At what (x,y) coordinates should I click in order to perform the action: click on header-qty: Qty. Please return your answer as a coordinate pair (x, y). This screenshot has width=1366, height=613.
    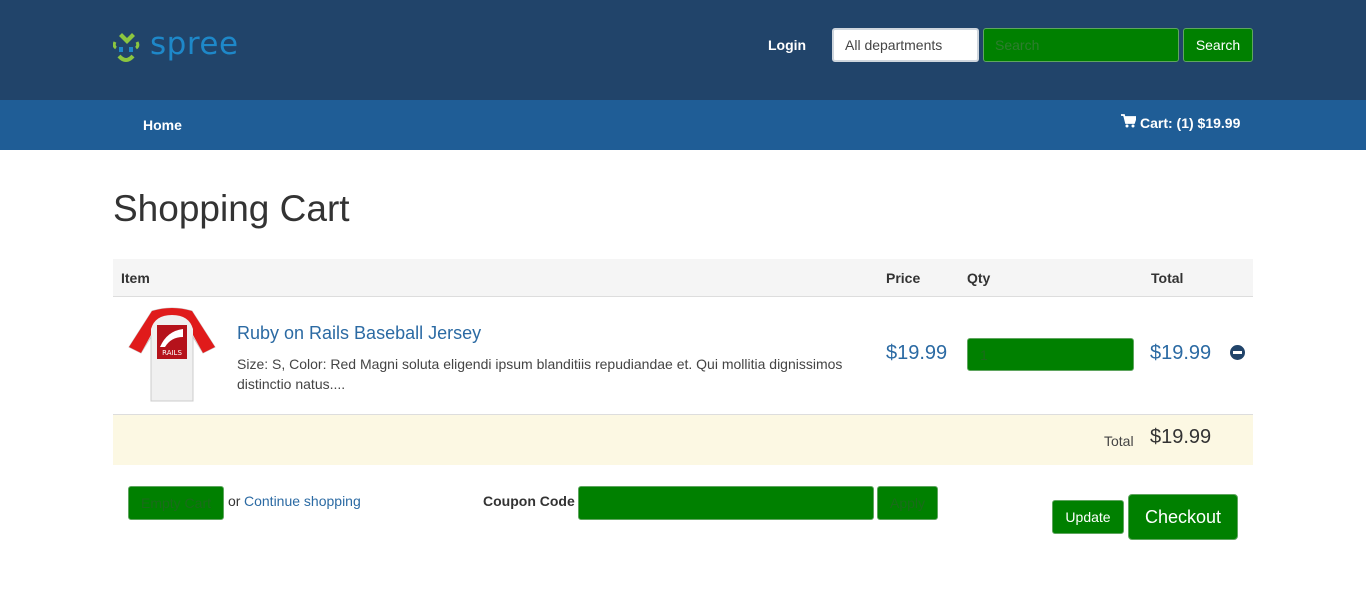
    Looking at the image, I should click on (979, 278).